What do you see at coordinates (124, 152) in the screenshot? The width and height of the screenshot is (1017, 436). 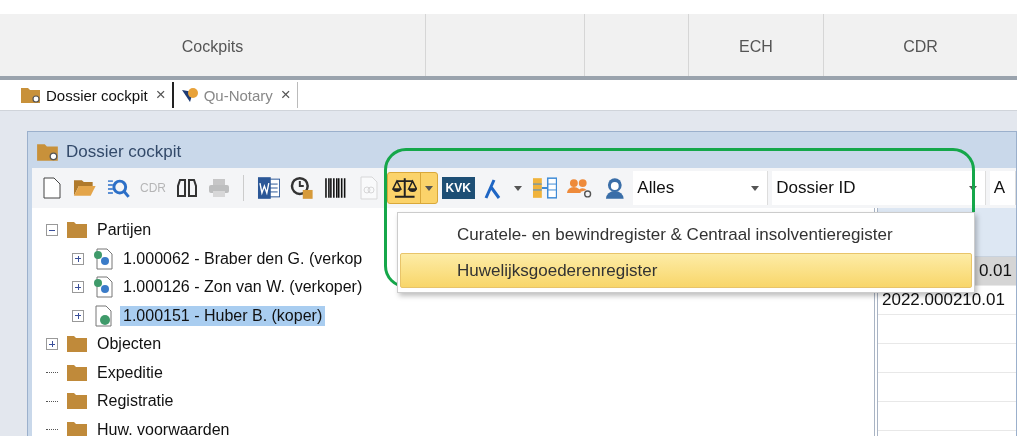 I see `window-title: Dossier cockpit` at bounding box center [124, 152].